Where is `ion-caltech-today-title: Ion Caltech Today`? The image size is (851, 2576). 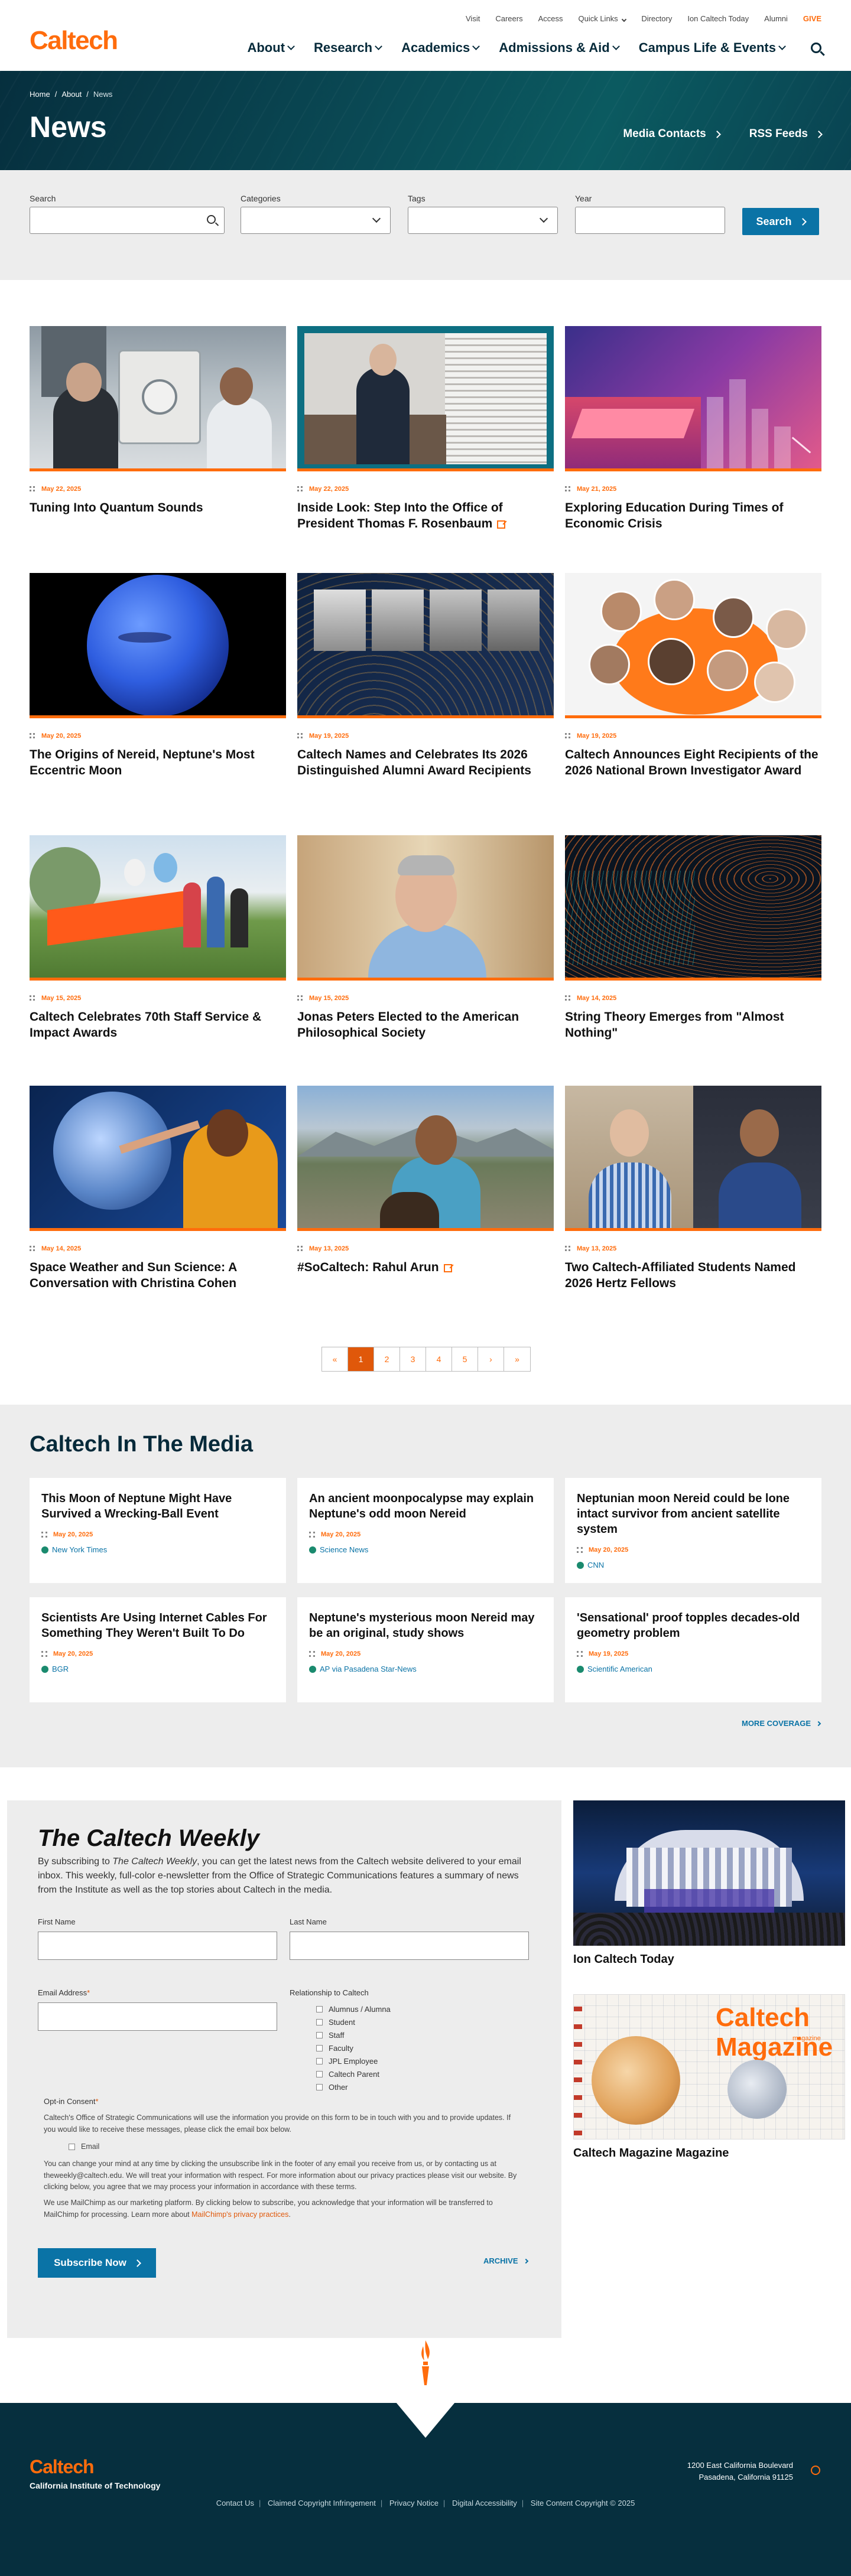
ion-caltech-today-title: Ion Caltech Today is located at coordinates (709, 1959).